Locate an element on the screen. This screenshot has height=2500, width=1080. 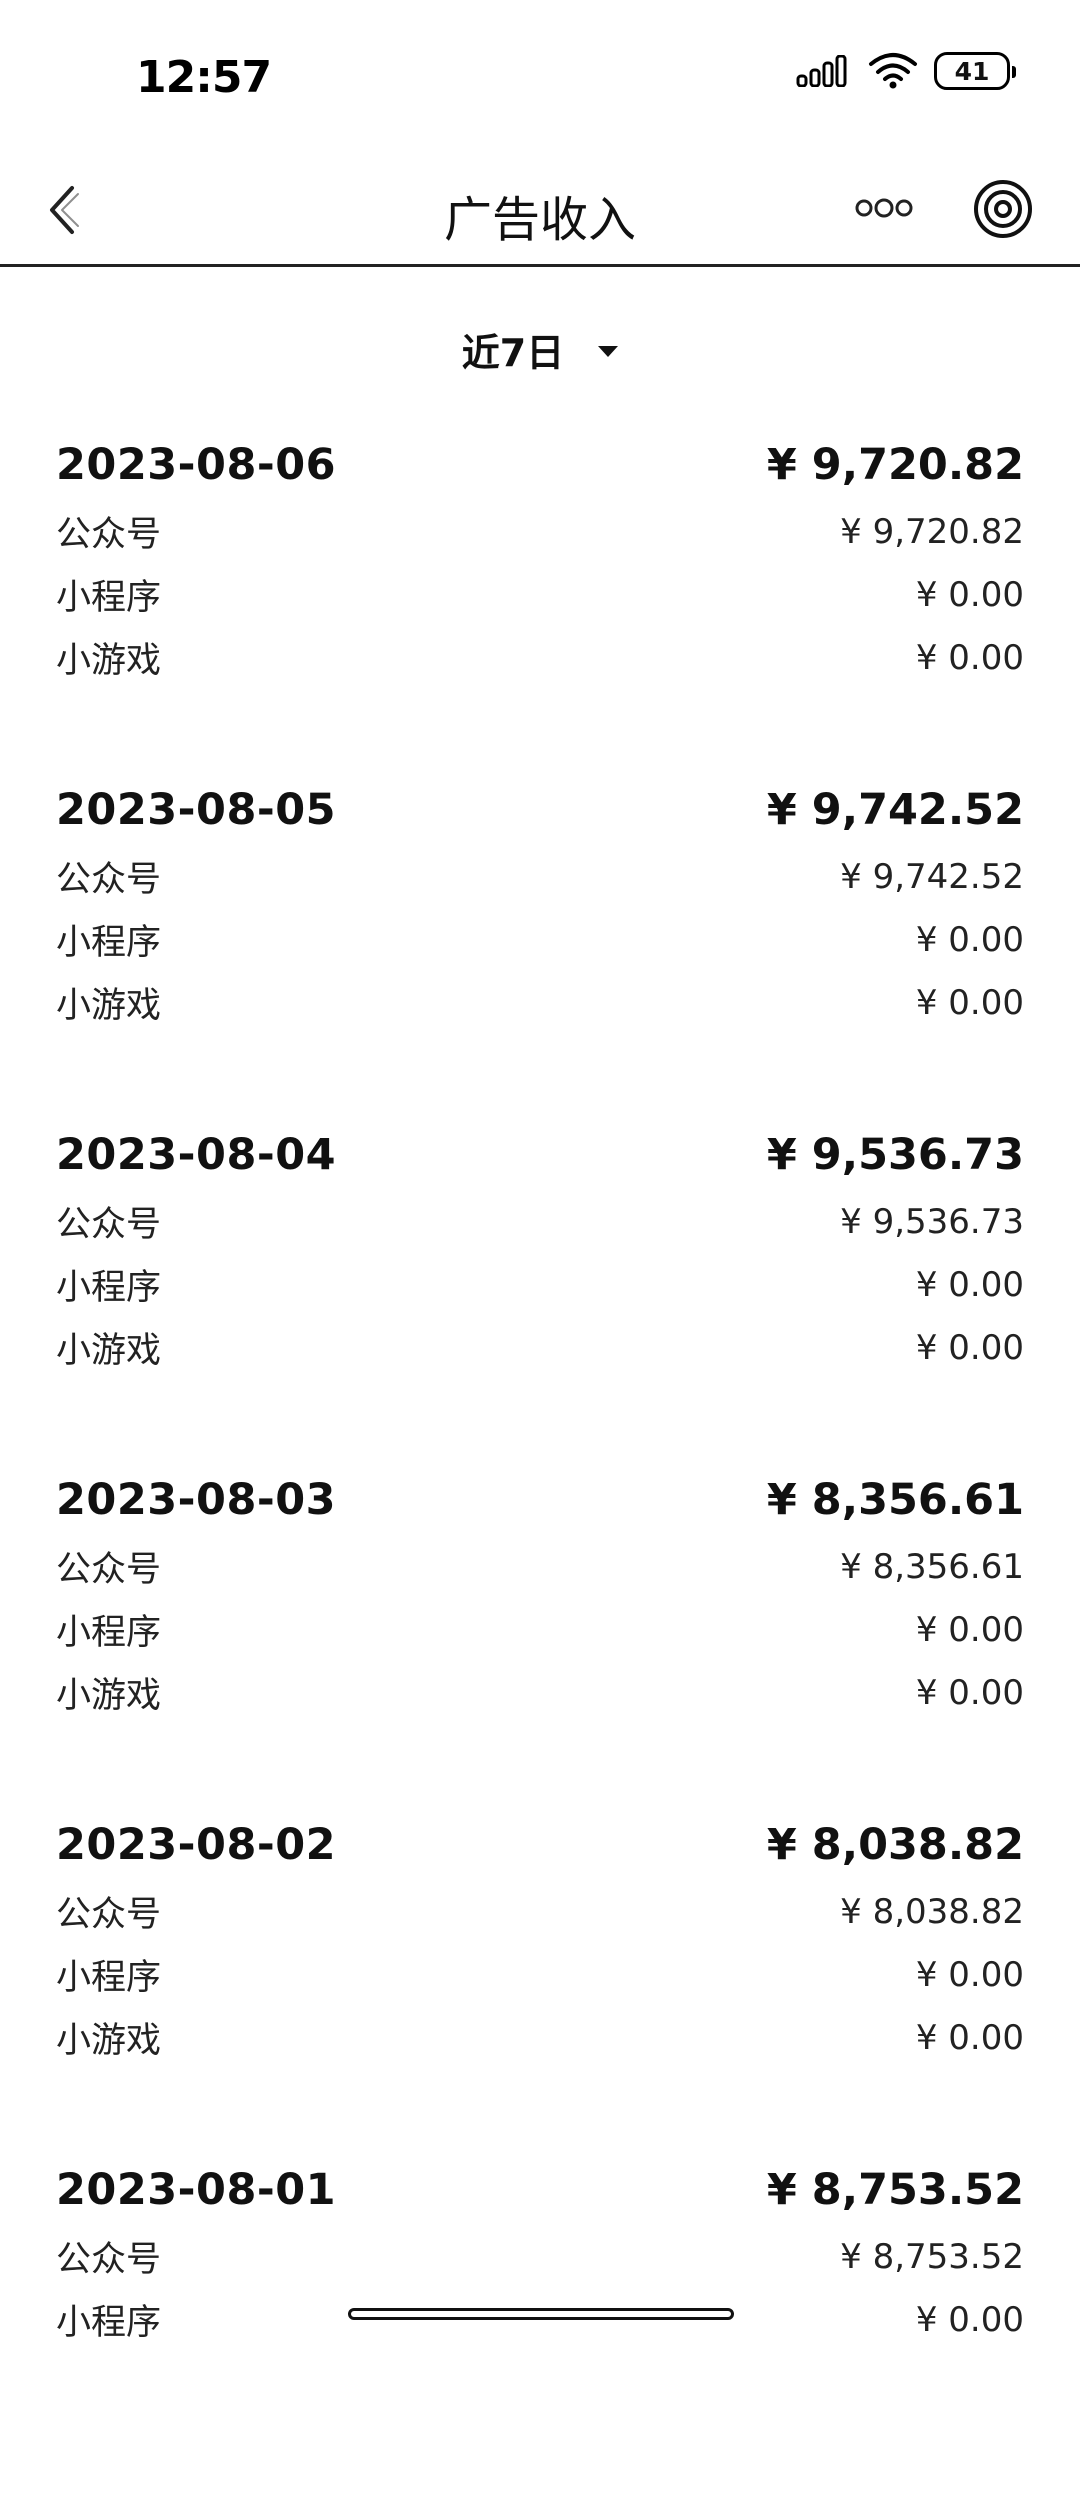
nav-bar: 广告收入 is located at coordinates (540, 208).